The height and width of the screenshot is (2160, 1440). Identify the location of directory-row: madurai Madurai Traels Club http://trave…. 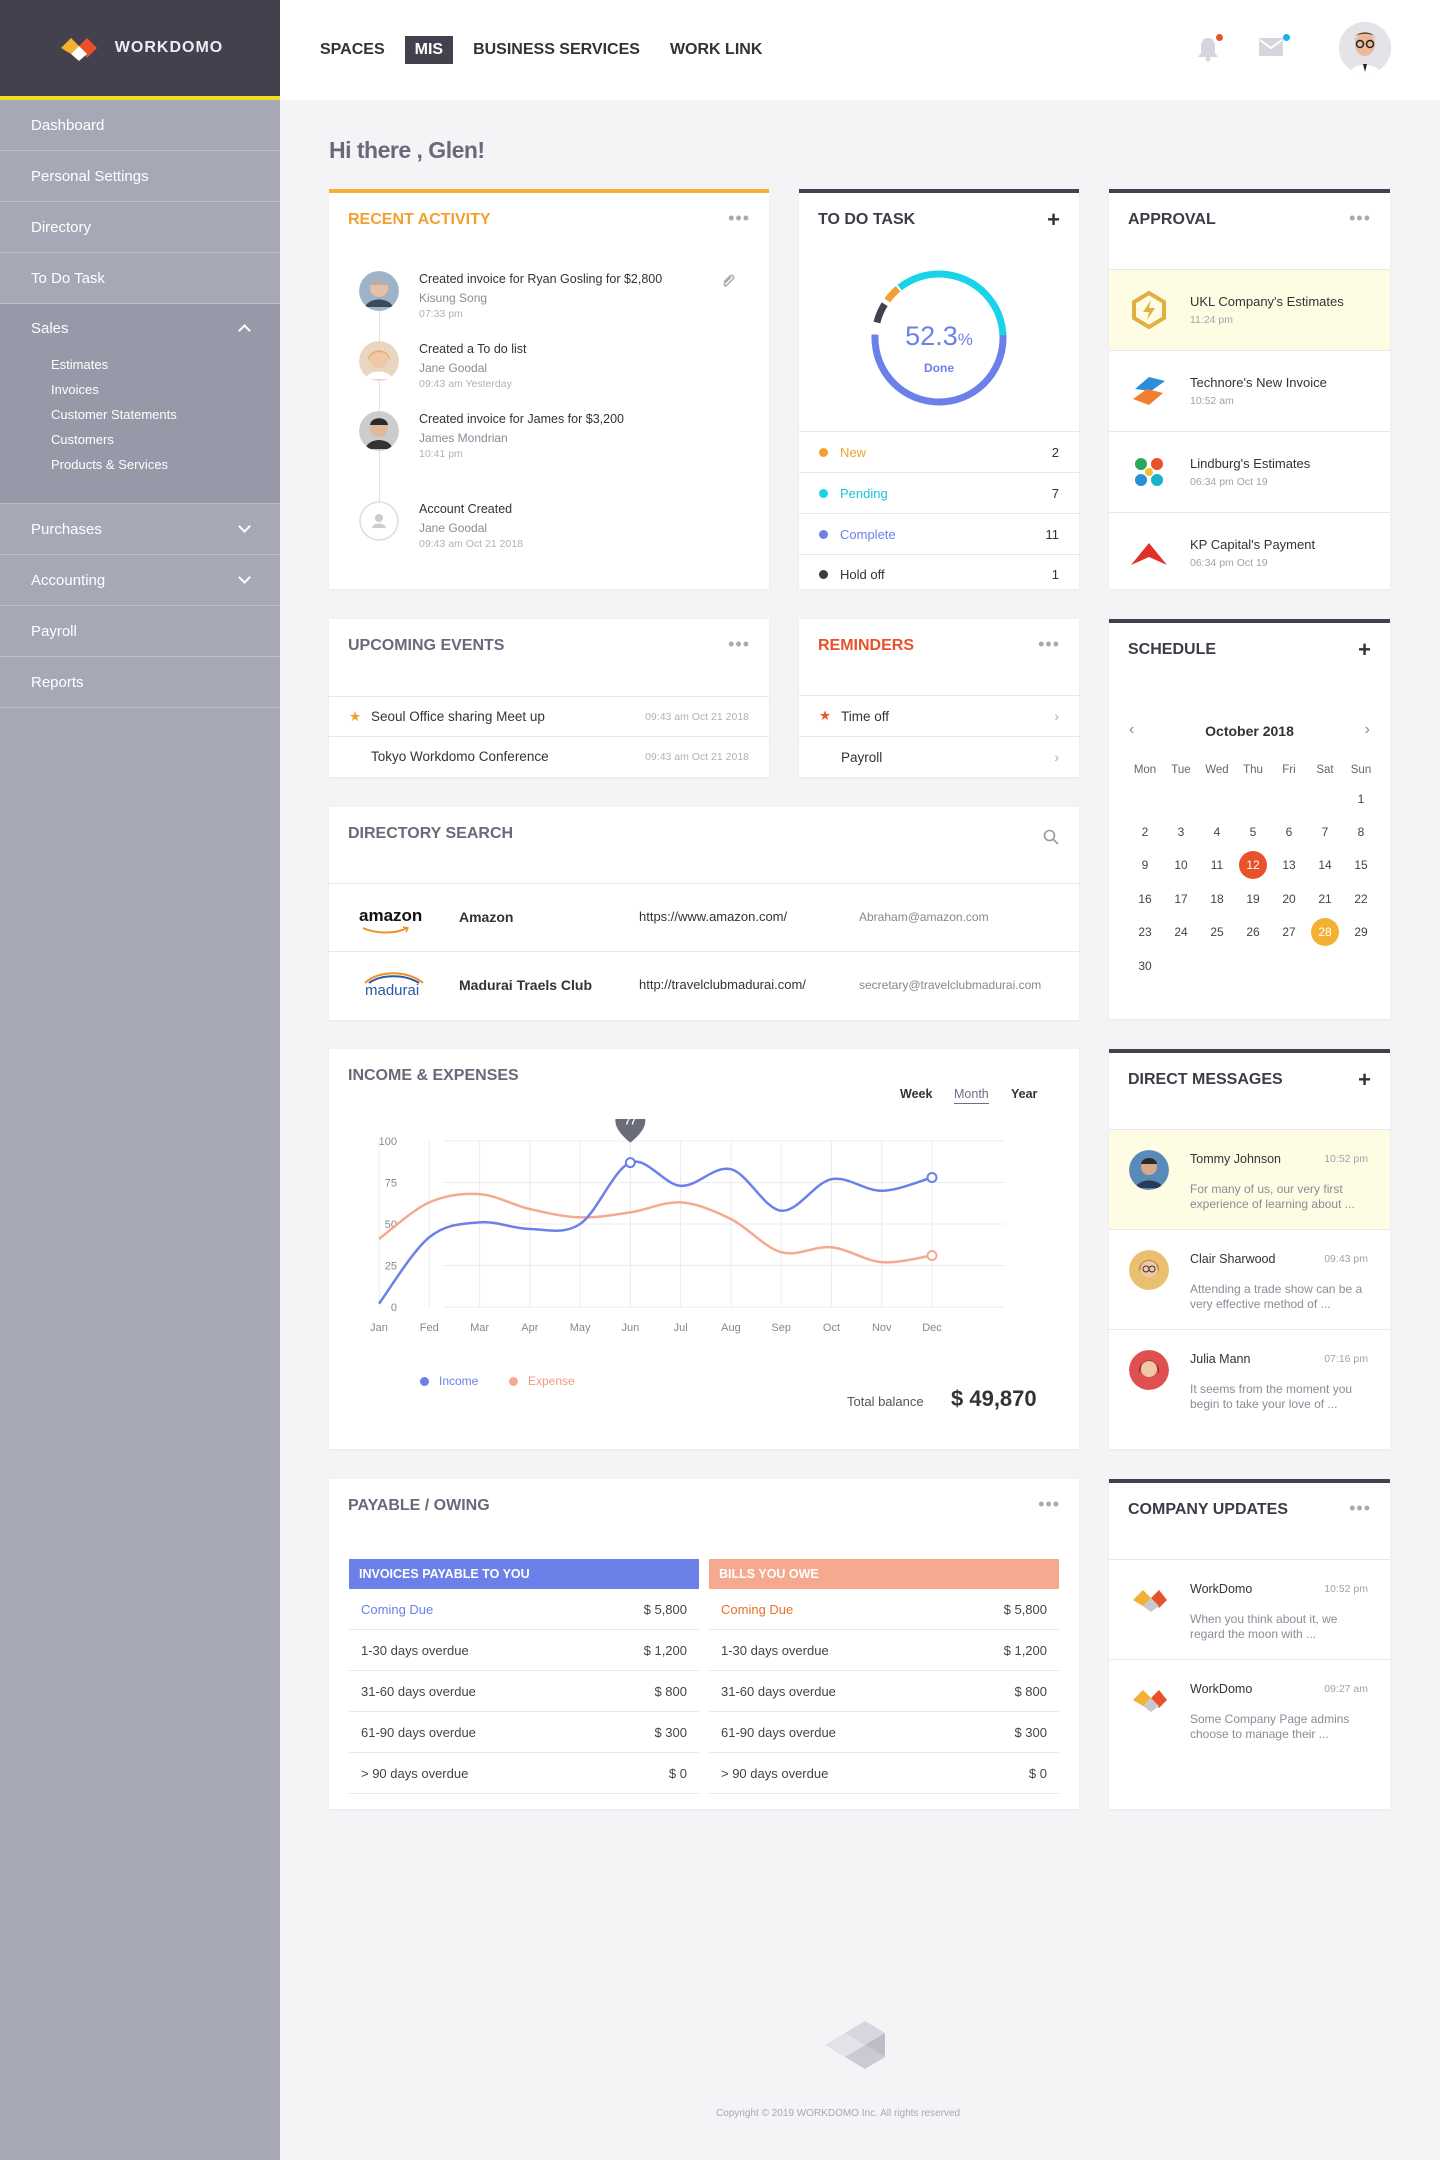
(704, 985).